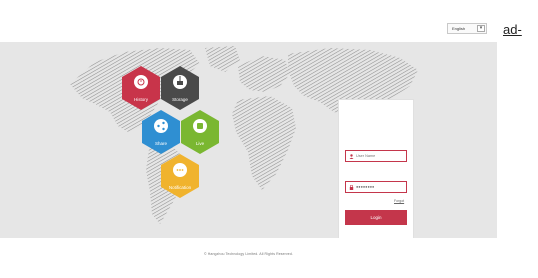 Image resolution: width=538 pixels, height=278 pixels. I want to click on tile-history: History, so click(141, 88).